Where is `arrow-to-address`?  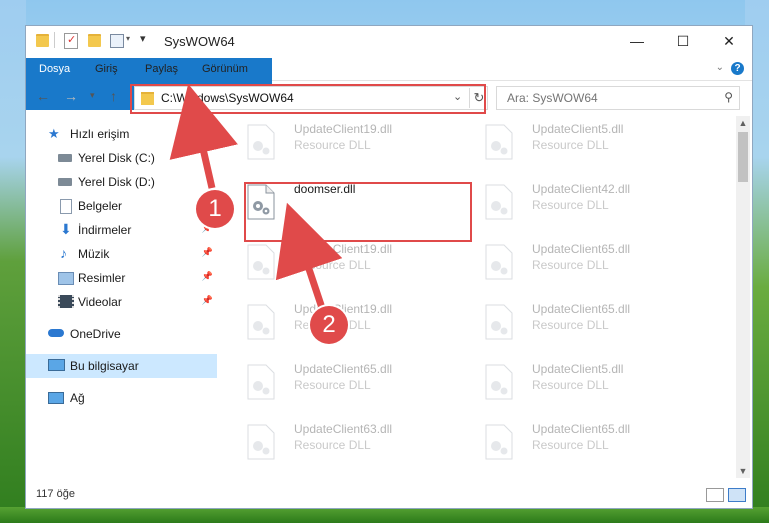
arrow-to-address is located at coordinates (203, 136).